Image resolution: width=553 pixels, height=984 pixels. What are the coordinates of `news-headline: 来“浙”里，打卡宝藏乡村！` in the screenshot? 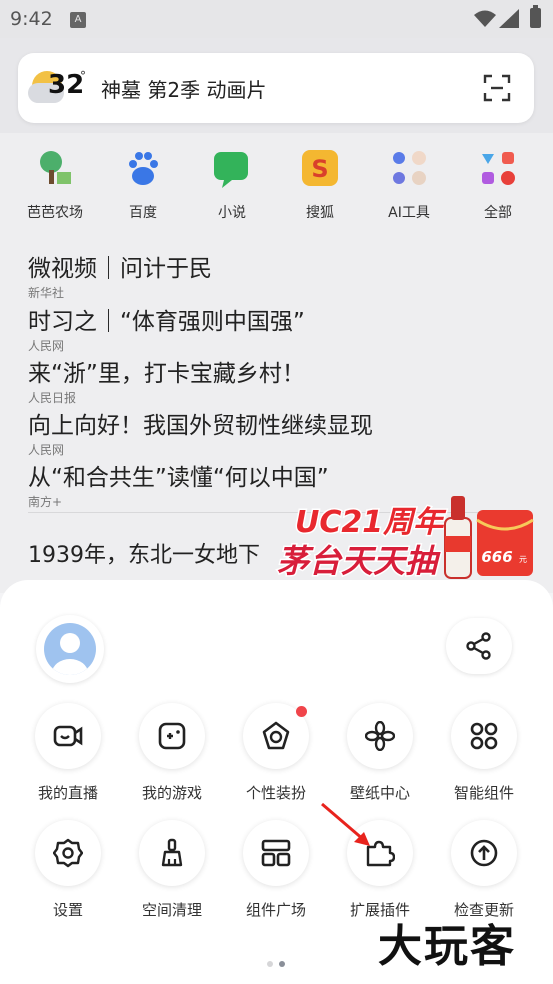 It's located at (278, 371).